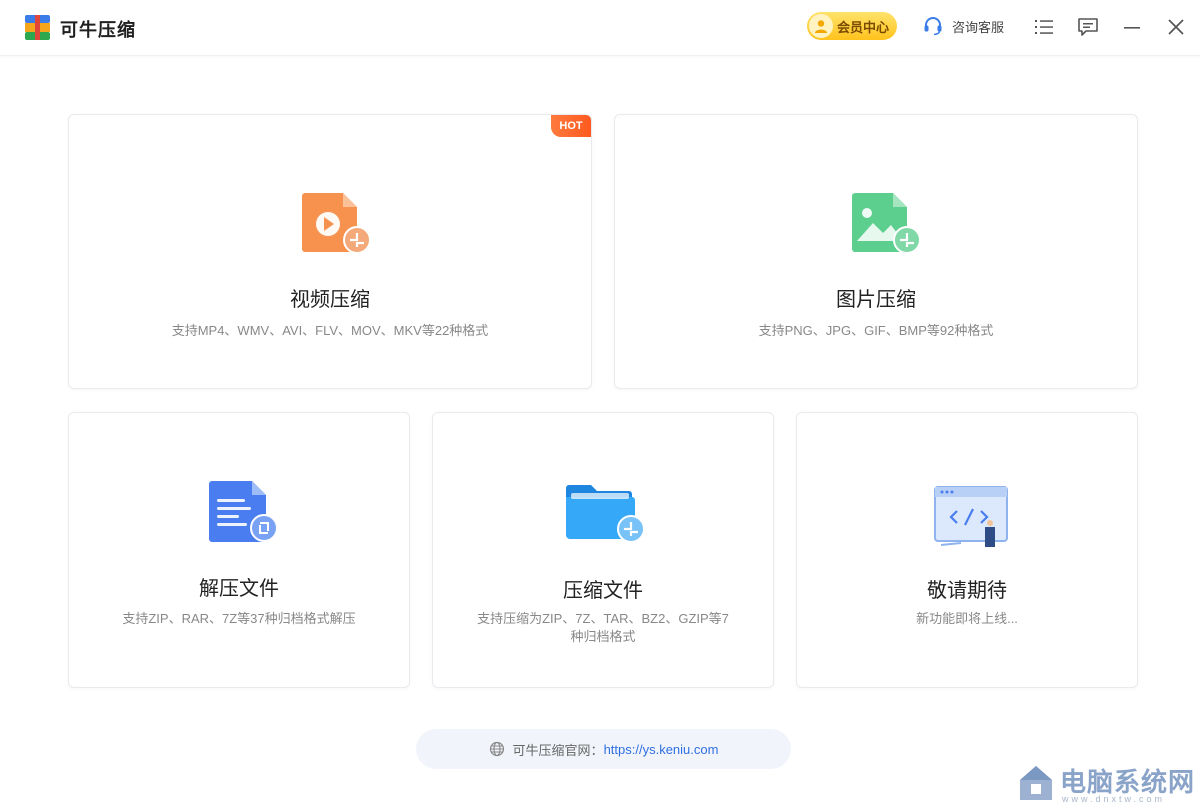 This screenshot has width=1200, height=809. I want to click on watermark-url: www.dnxtw.com, so click(1114, 799).